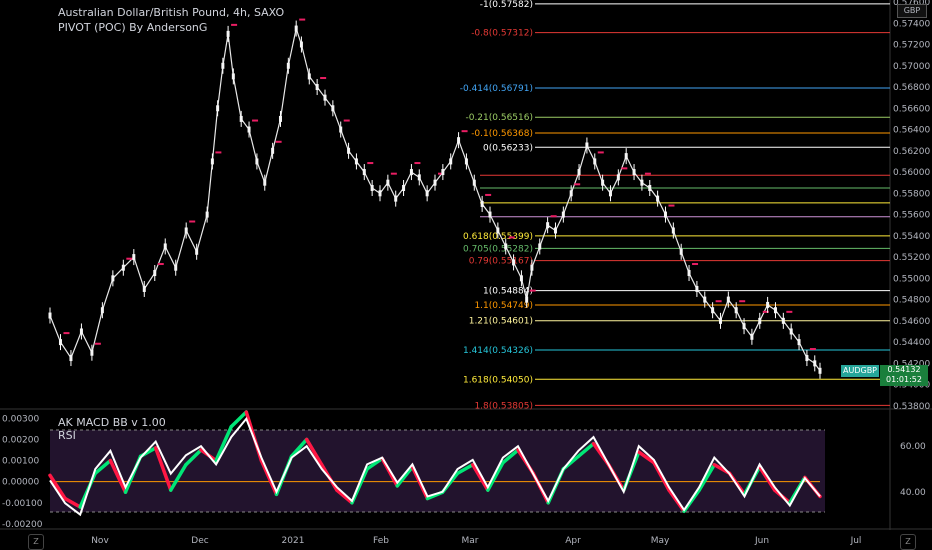  What do you see at coordinates (20, 483) in the screenshot?
I see `macd-tick: 0.00000` at bounding box center [20, 483].